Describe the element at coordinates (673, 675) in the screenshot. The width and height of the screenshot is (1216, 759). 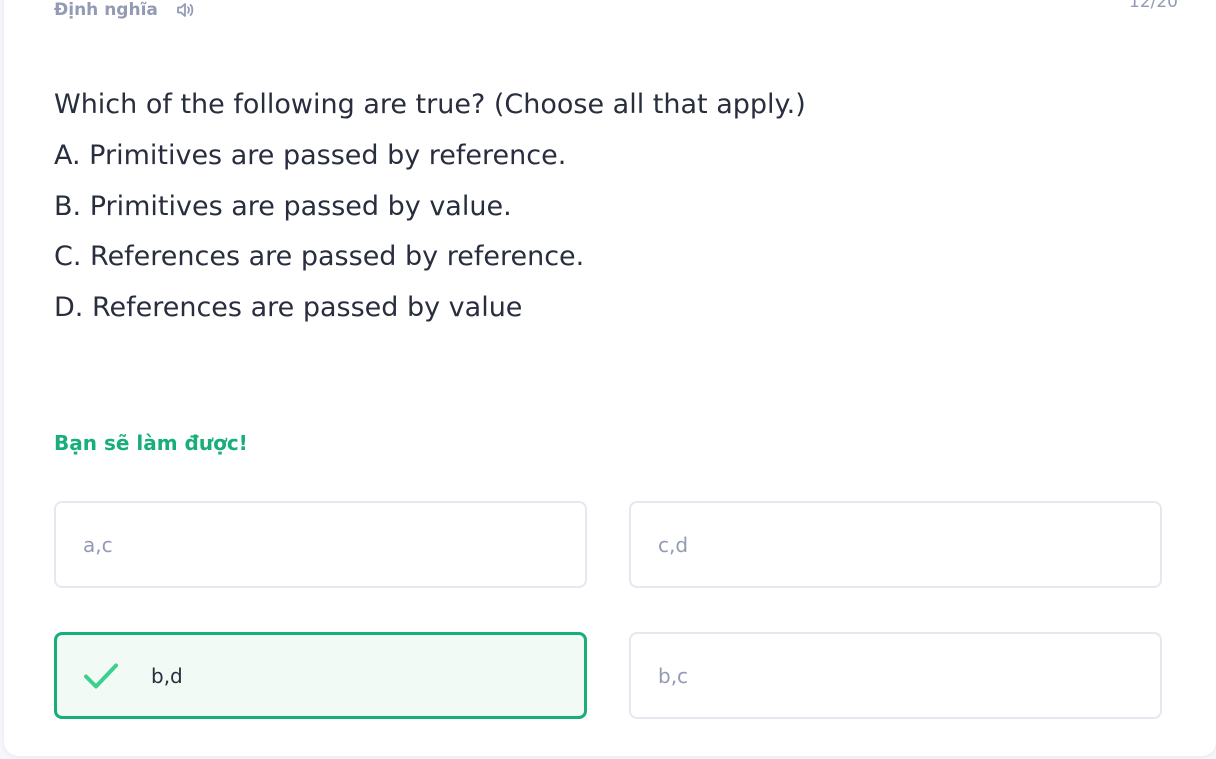
I see `answer-label: b,c` at that location.